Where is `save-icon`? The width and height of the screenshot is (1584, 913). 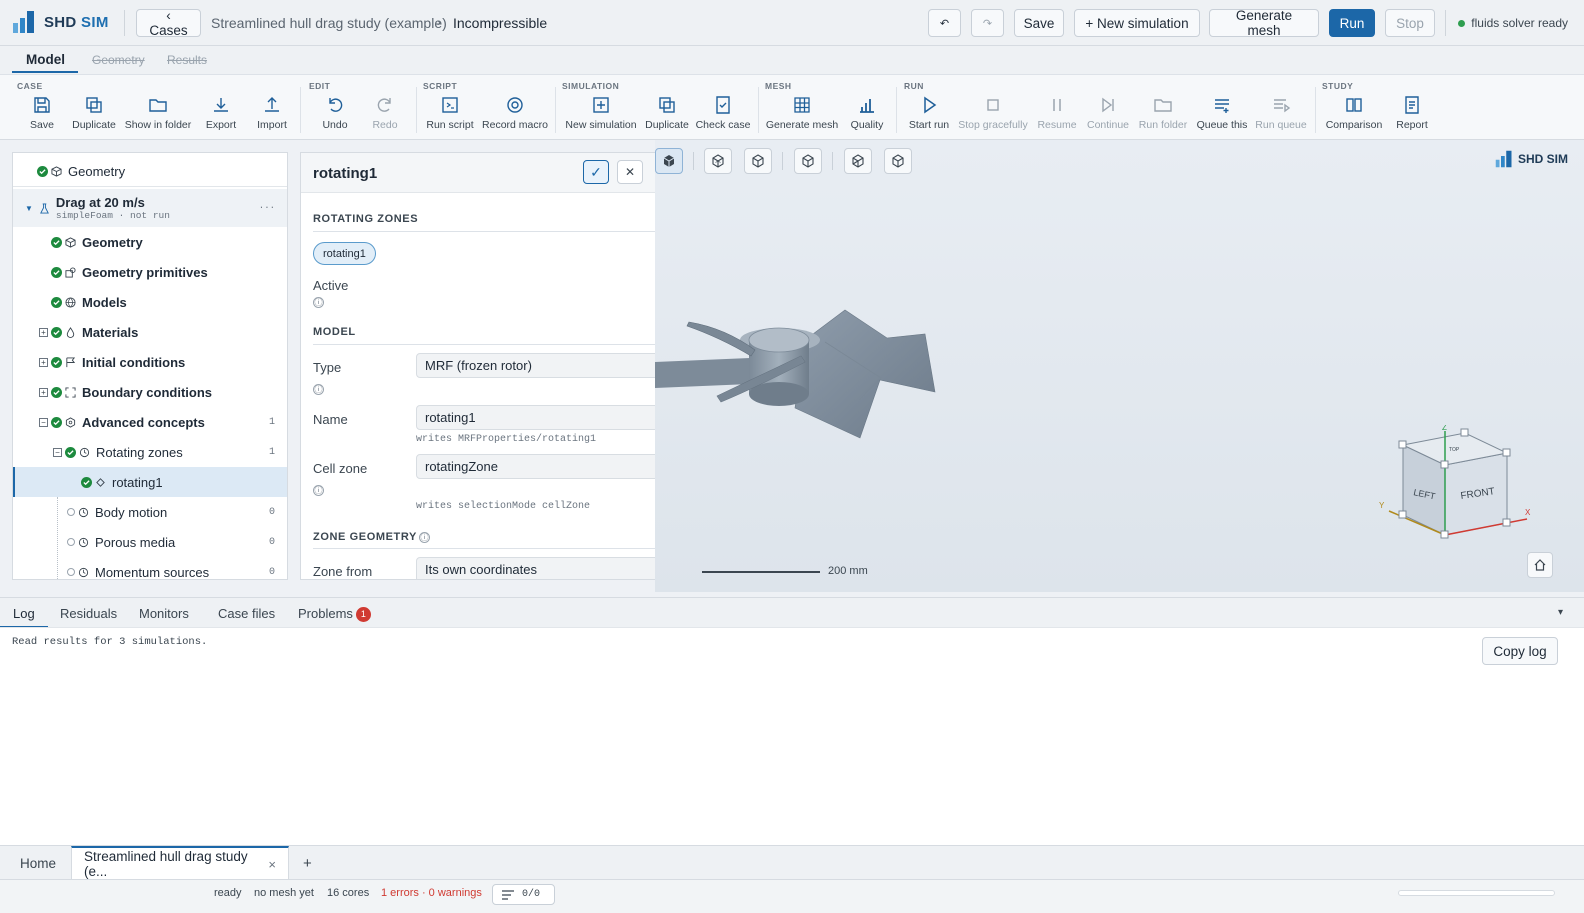 save-icon is located at coordinates (42, 105).